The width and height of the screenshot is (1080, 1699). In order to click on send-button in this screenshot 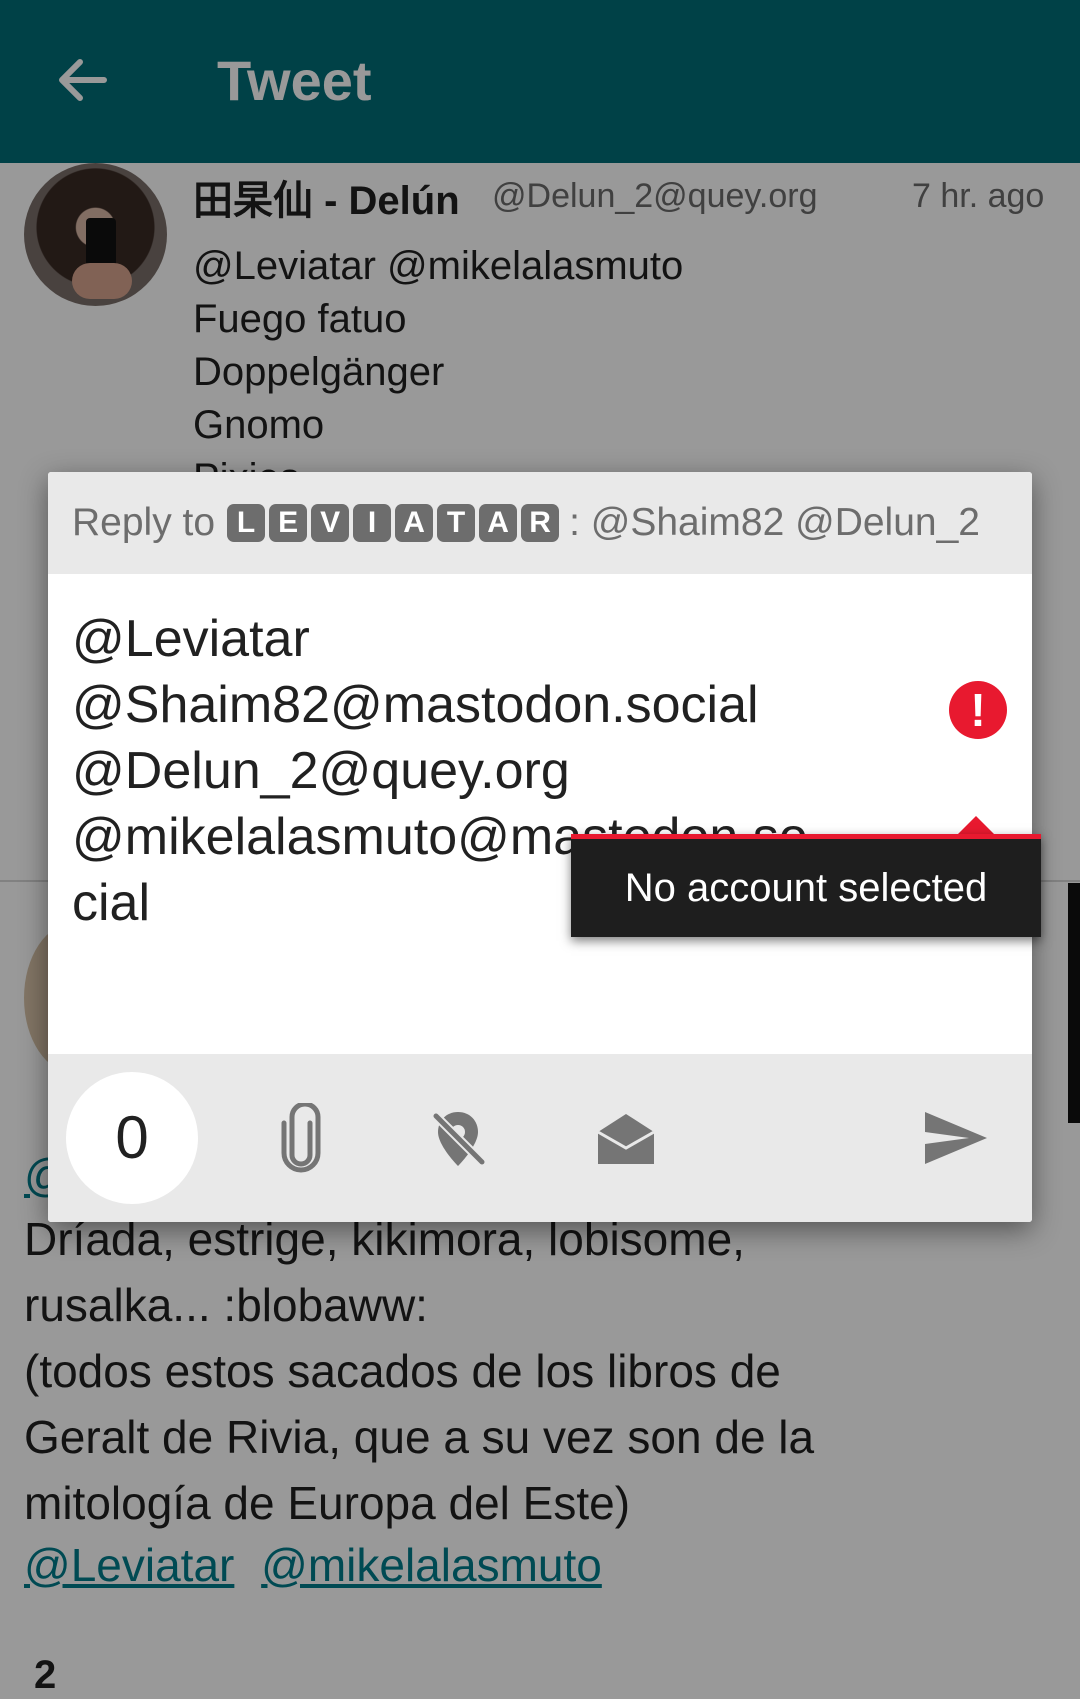, I will do `click(956, 1138)`.